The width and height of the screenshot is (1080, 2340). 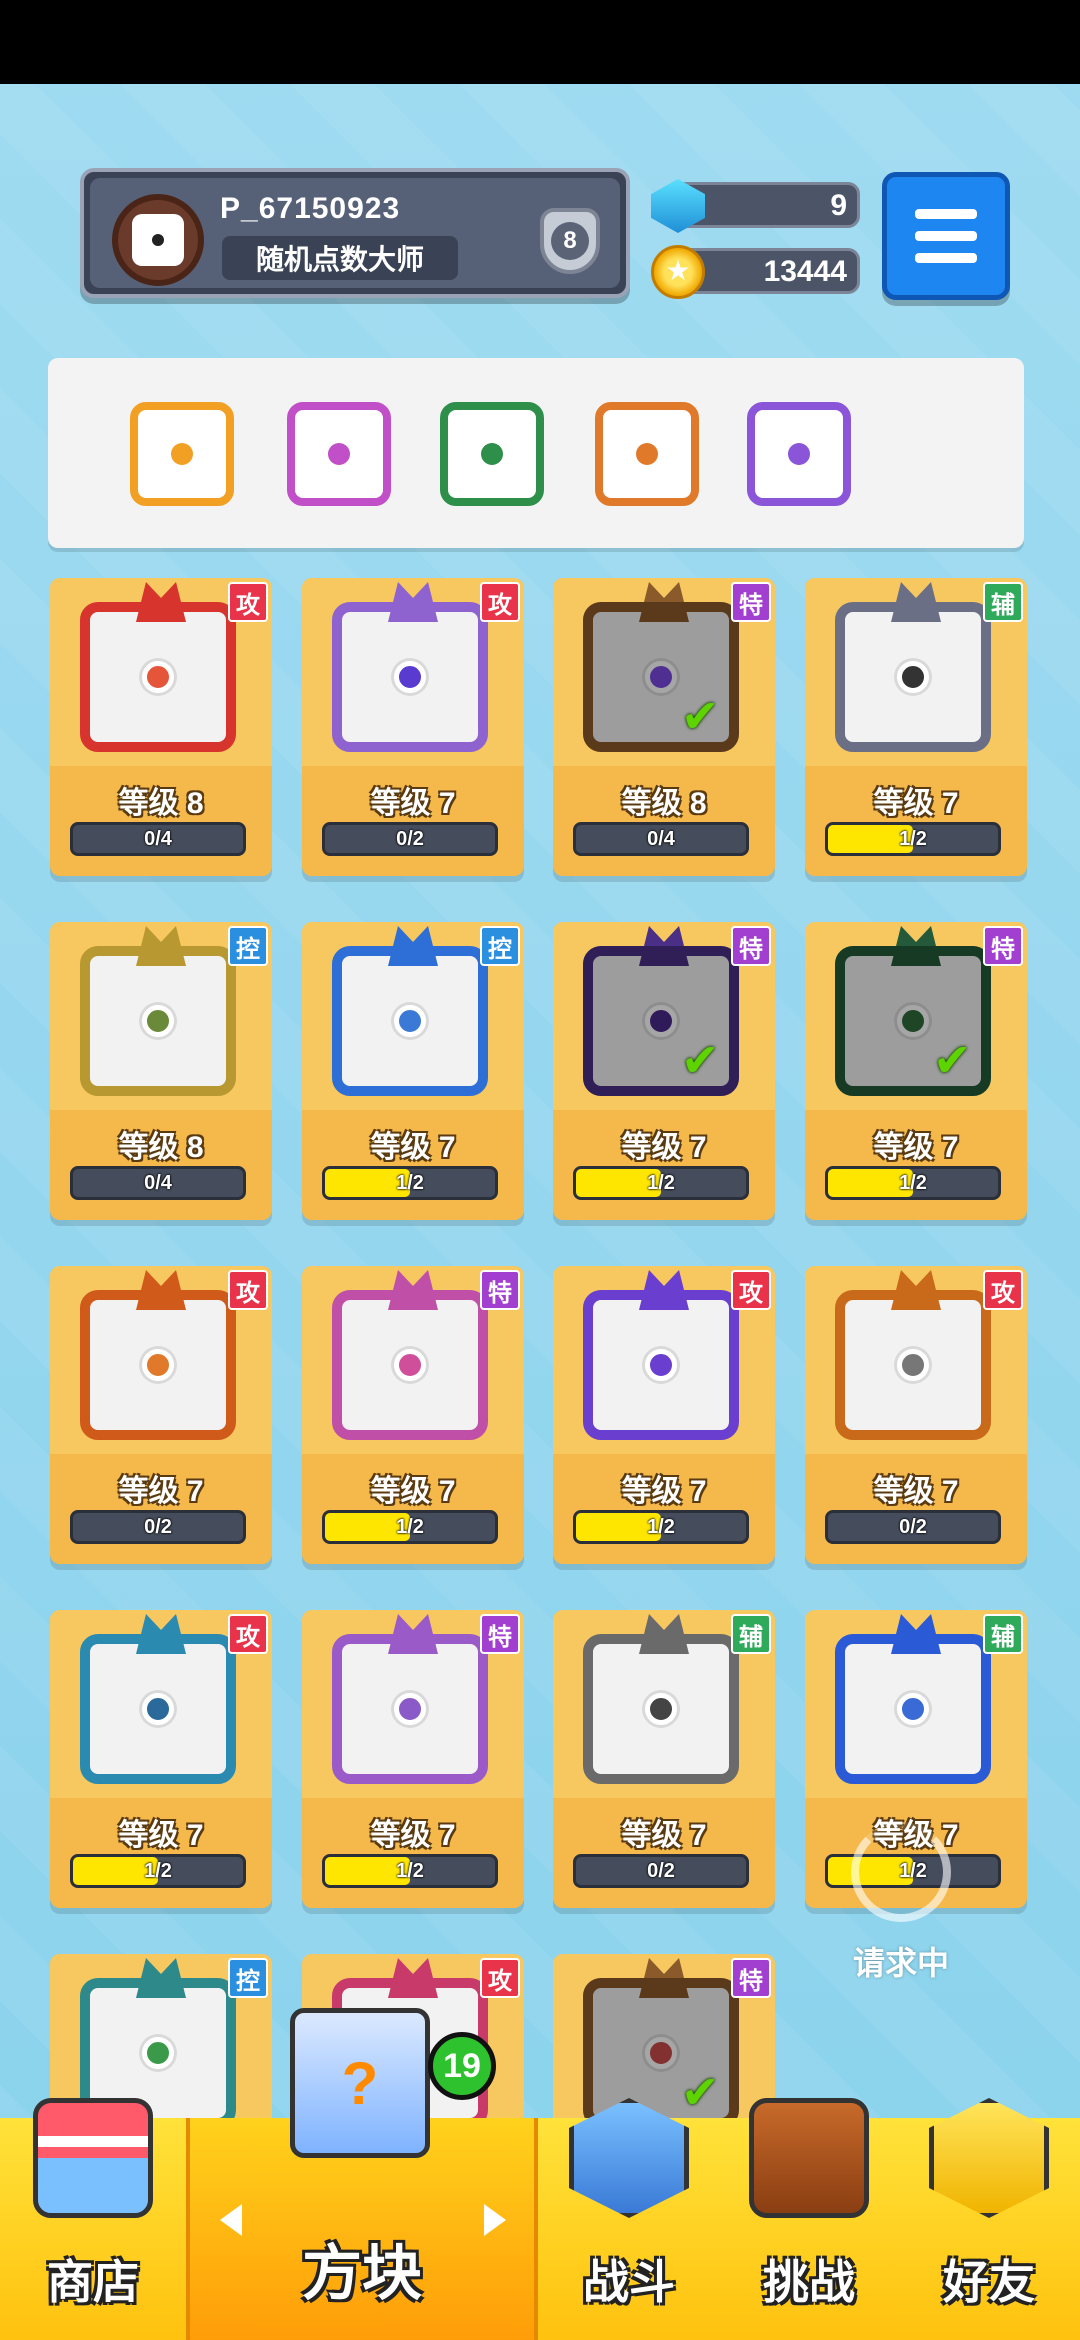 What do you see at coordinates (340, 258) in the screenshot?
I see `player-title: 随机点数大师` at bounding box center [340, 258].